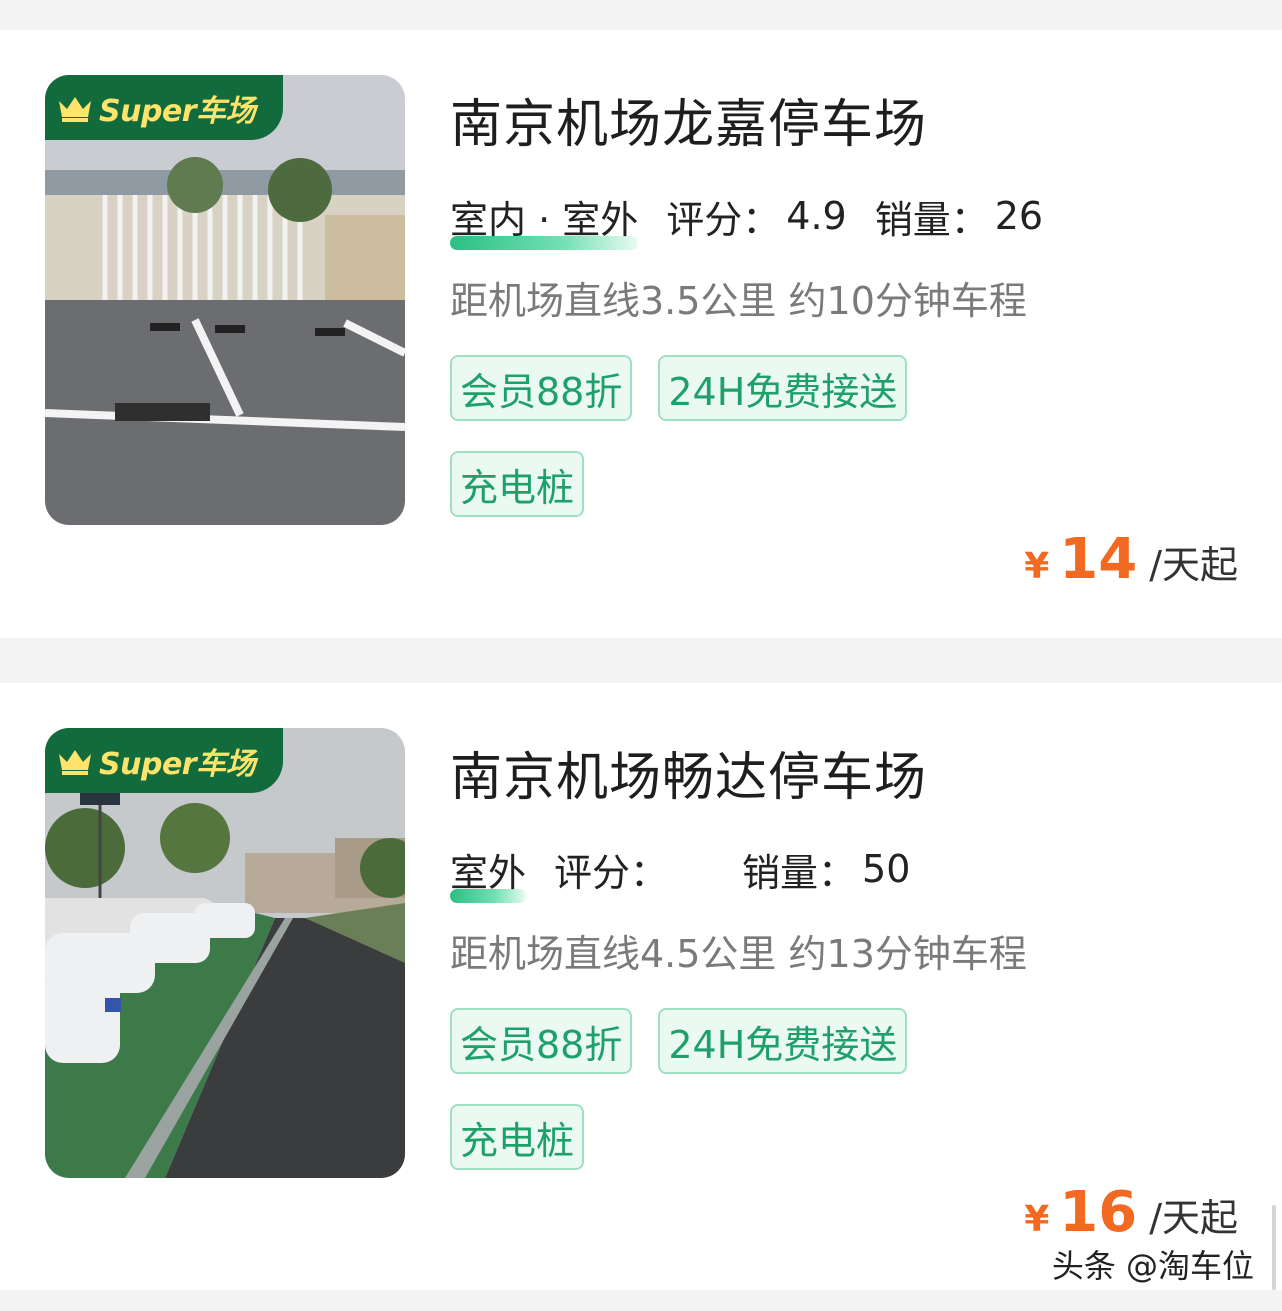 The image size is (1282, 1311). Describe the element at coordinates (1098, 559) in the screenshot. I see `price-amount: 14` at that location.